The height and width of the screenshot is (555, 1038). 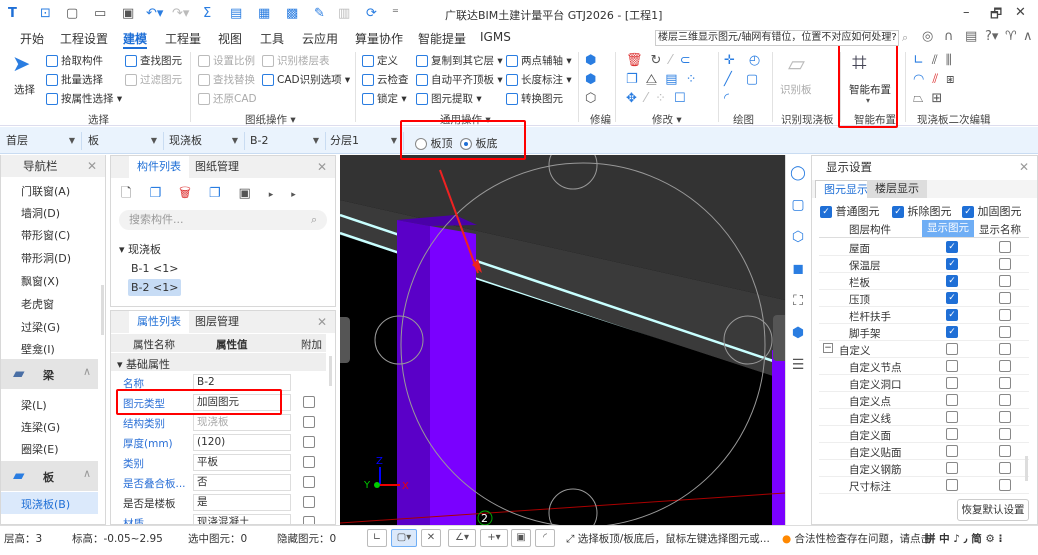 I want to click on ortho-button: ∟, so click(x=377, y=538).